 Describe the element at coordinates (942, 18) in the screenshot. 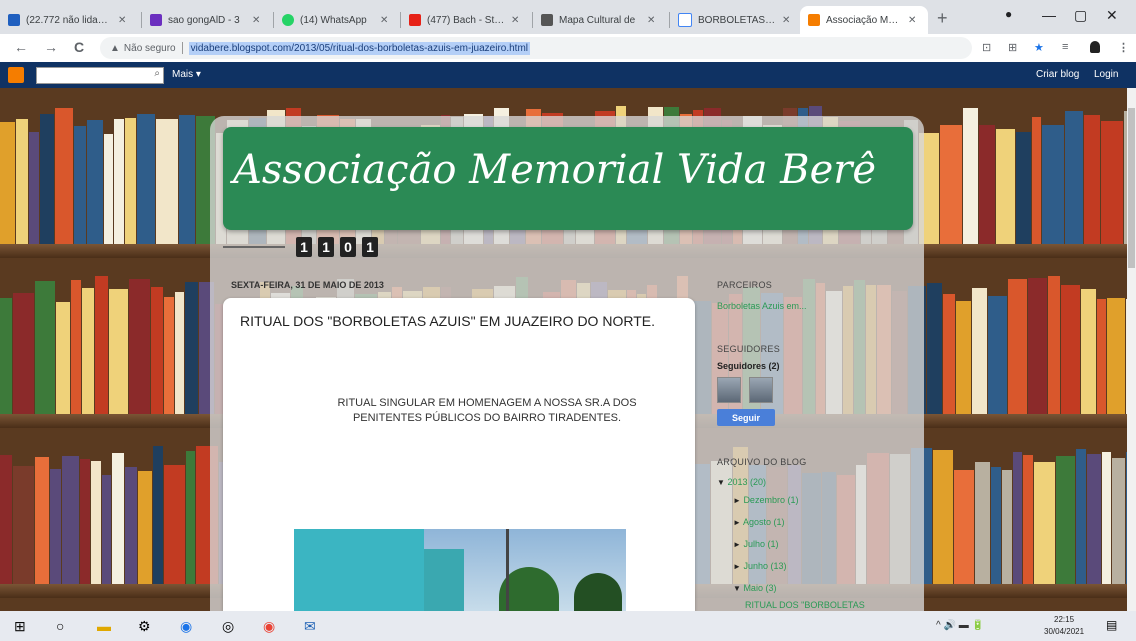

I see `new-tab-button: +` at that location.